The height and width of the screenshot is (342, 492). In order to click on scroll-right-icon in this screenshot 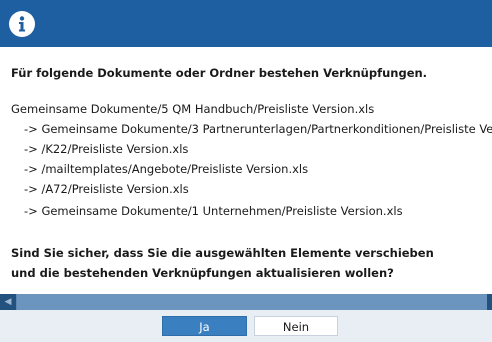, I will do `click(489, 302)`.